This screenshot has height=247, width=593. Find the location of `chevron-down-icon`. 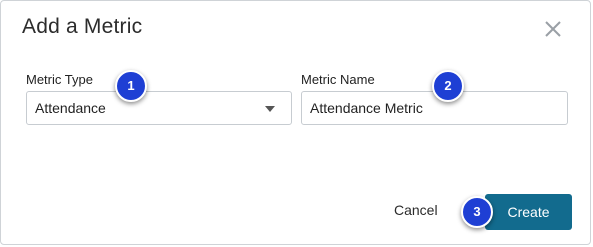

chevron-down-icon is located at coordinates (270, 109).